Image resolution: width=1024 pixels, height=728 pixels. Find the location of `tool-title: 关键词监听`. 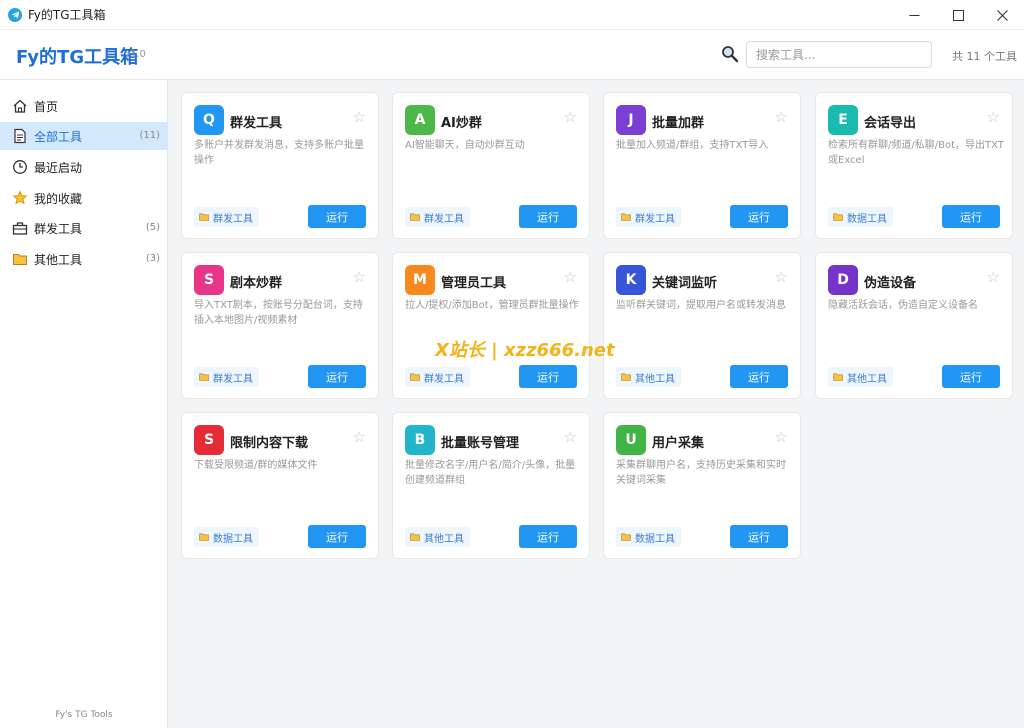

tool-title: 关键词监听 is located at coordinates (685, 283).